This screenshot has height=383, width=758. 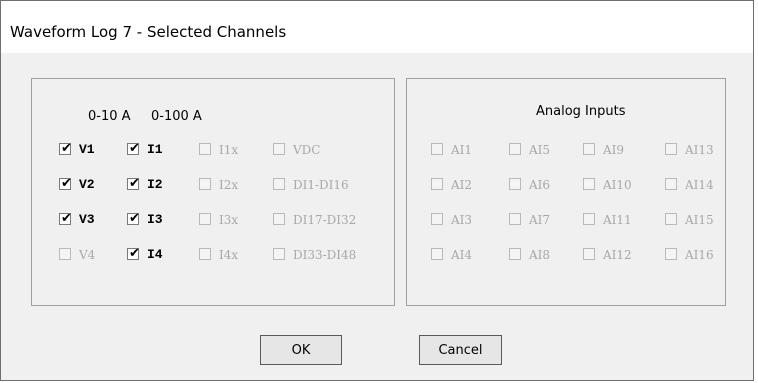 What do you see at coordinates (301, 350) in the screenshot?
I see `ok-button: OK` at bounding box center [301, 350].